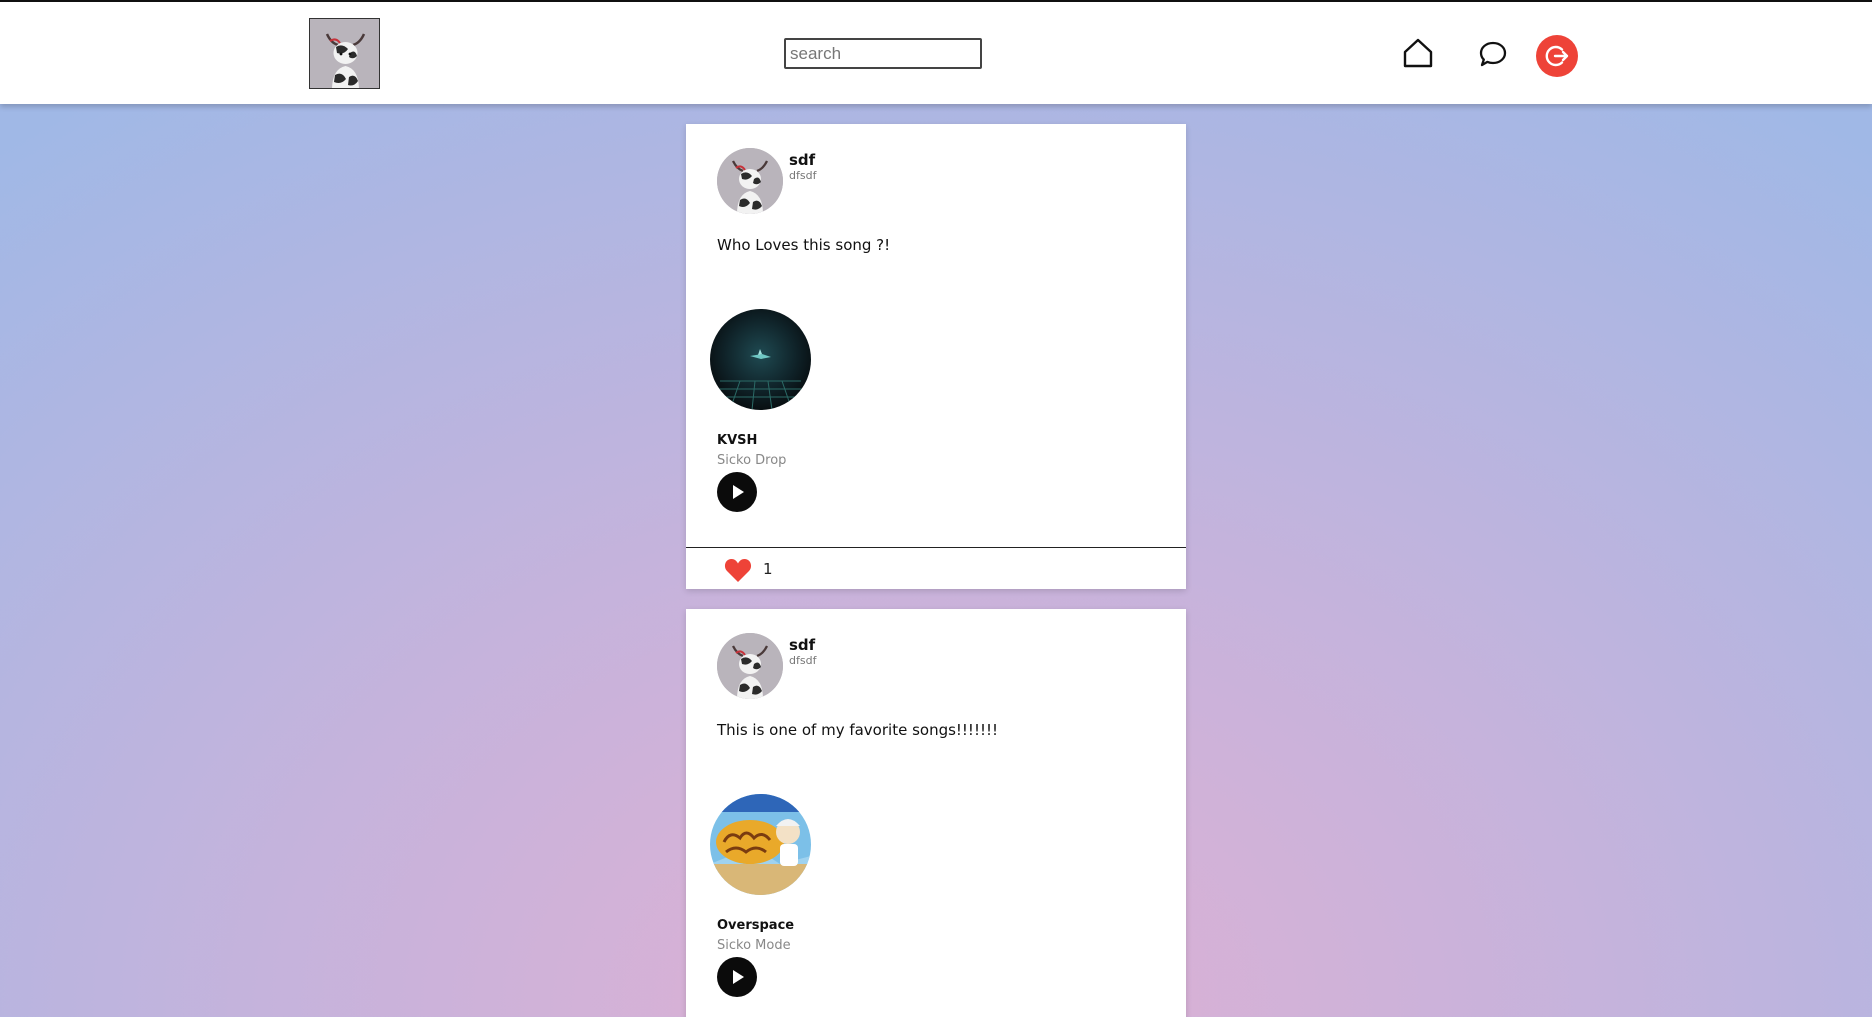  What do you see at coordinates (1493, 54) in the screenshot?
I see `chat-bubble-icon` at bounding box center [1493, 54].